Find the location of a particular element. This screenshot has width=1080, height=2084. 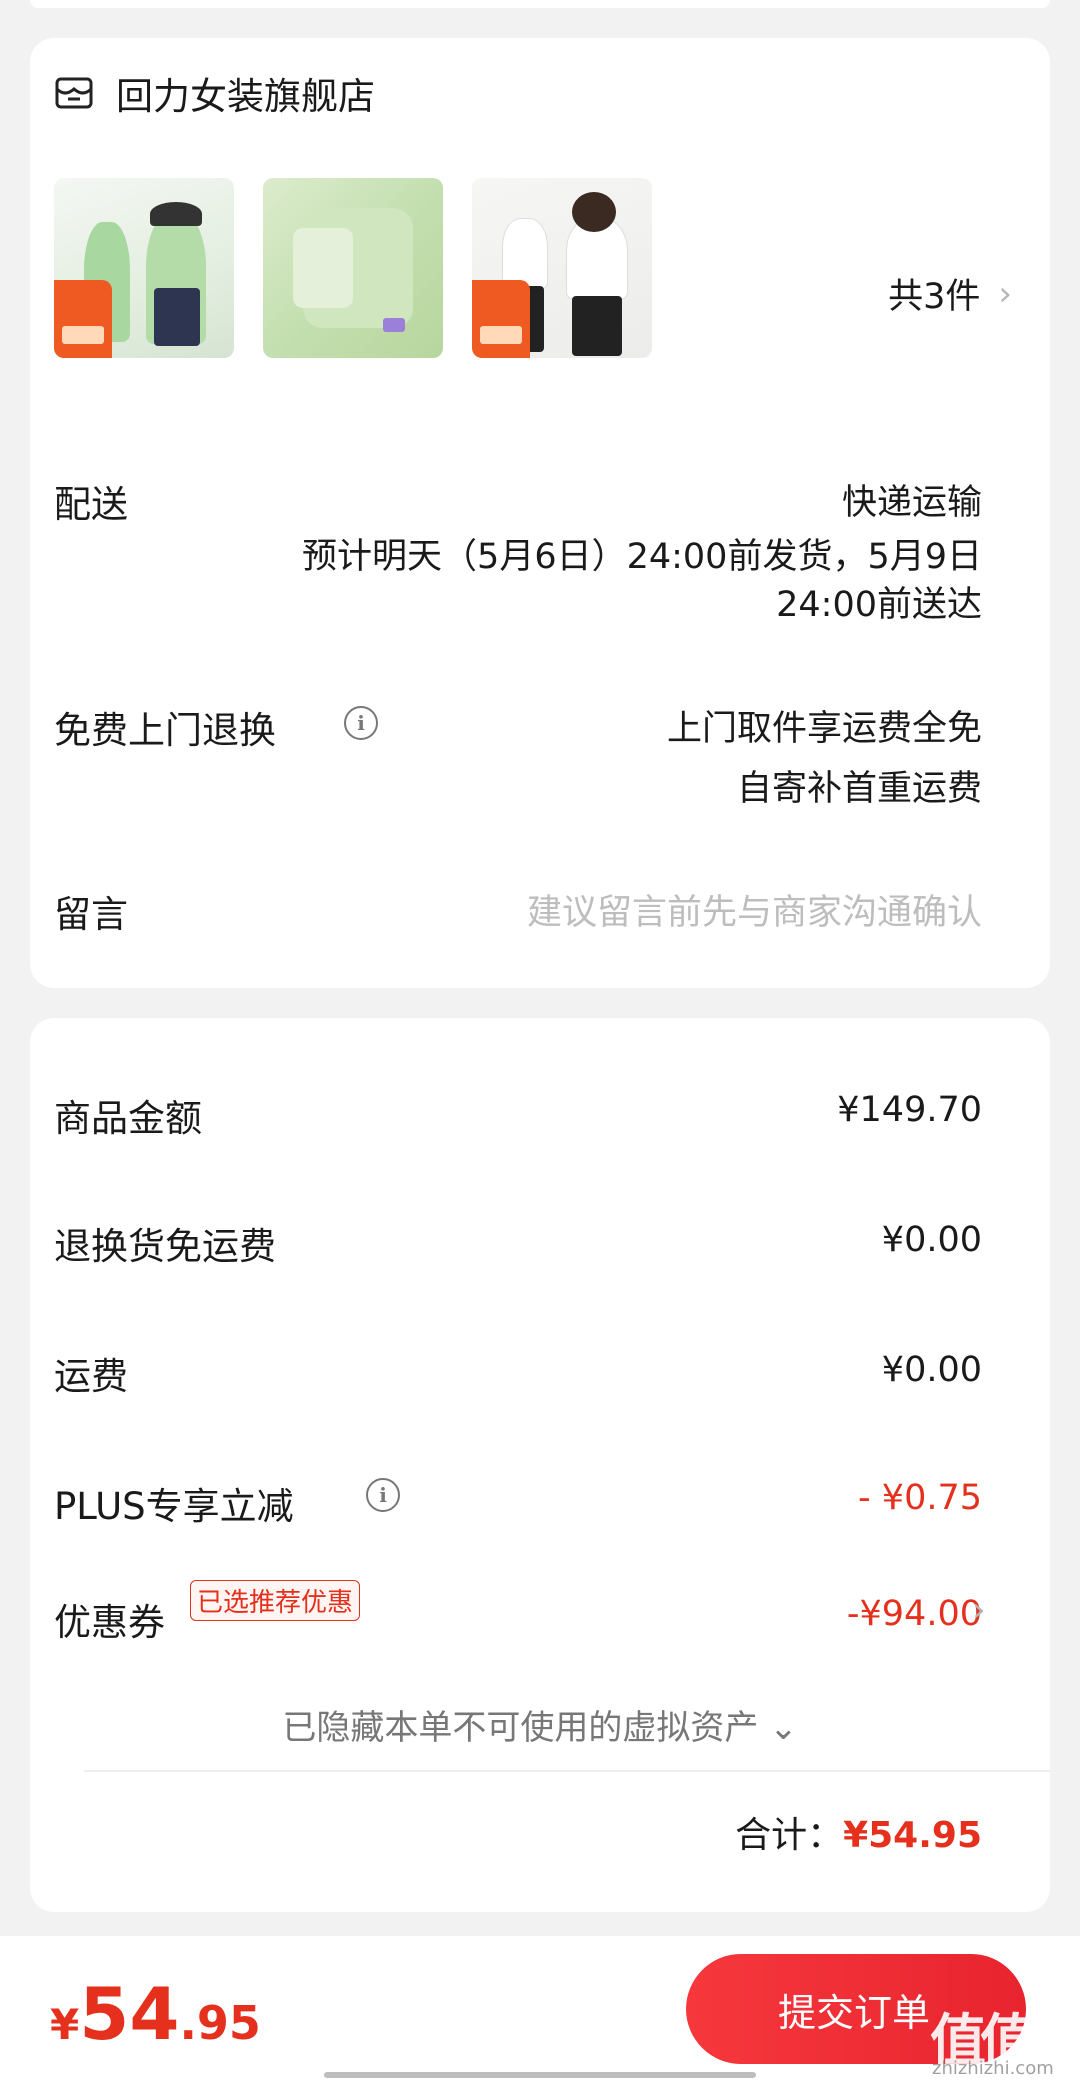

product-count: 共3件 is located at coordinates (934, 297).